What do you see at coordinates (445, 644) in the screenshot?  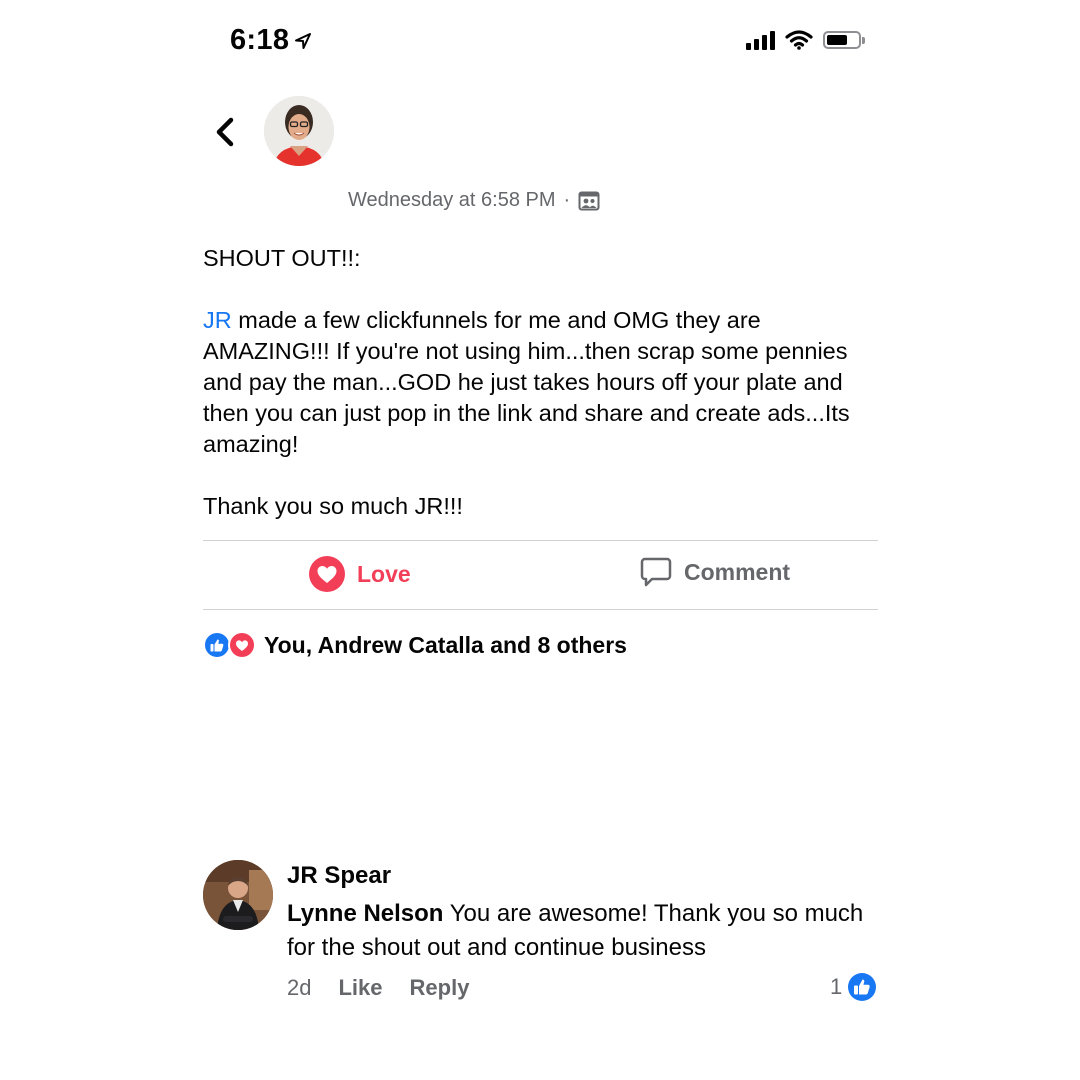 I see `reactions-summary-text: You, Andrew Catalla and 8 others` at bounding box center [445, 644].